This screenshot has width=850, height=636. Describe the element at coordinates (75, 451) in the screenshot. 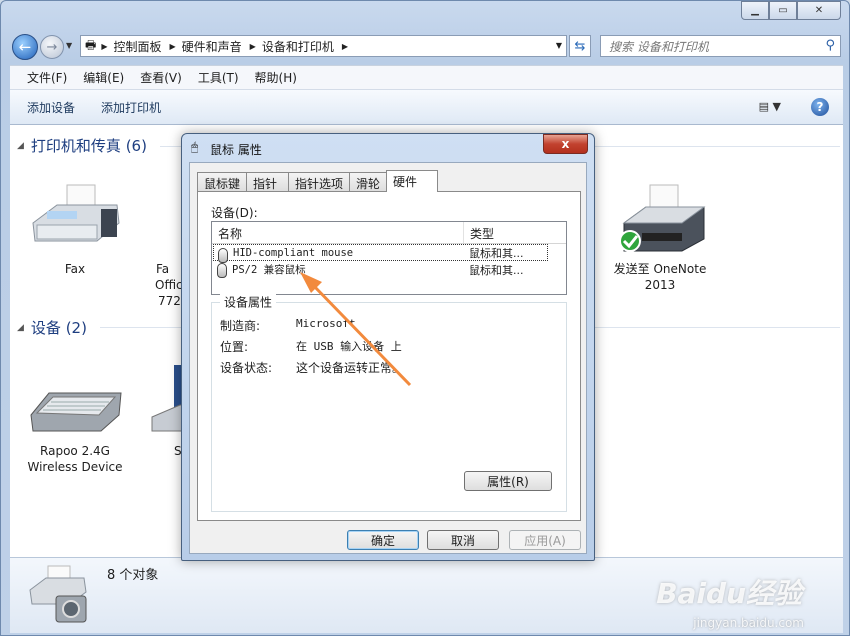

I see `device-rapoo-label: Rapoo 2.4G` at that location.